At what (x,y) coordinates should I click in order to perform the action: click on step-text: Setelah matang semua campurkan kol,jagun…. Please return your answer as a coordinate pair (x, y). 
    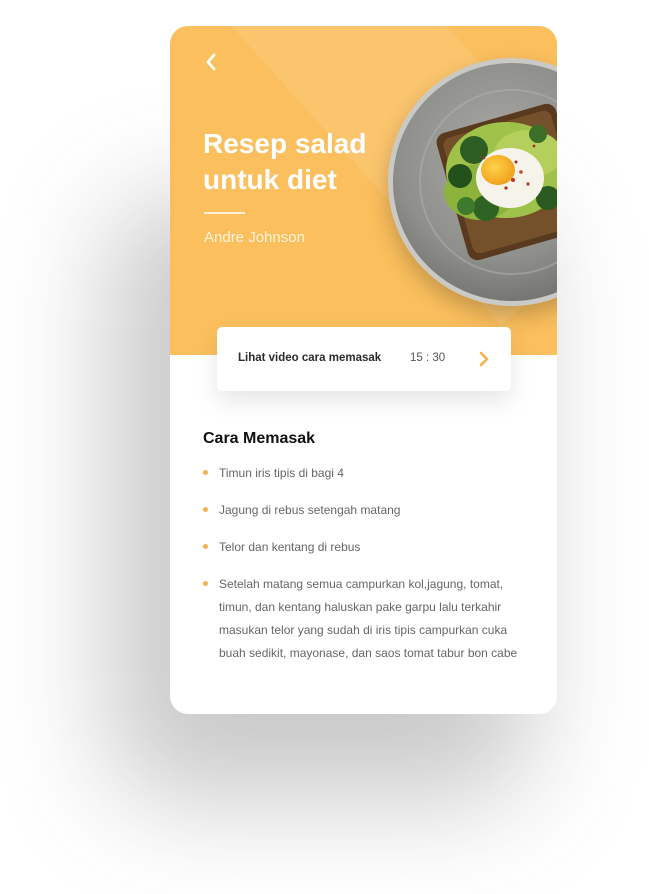
    Looking at the image, I should click on (368, 618).